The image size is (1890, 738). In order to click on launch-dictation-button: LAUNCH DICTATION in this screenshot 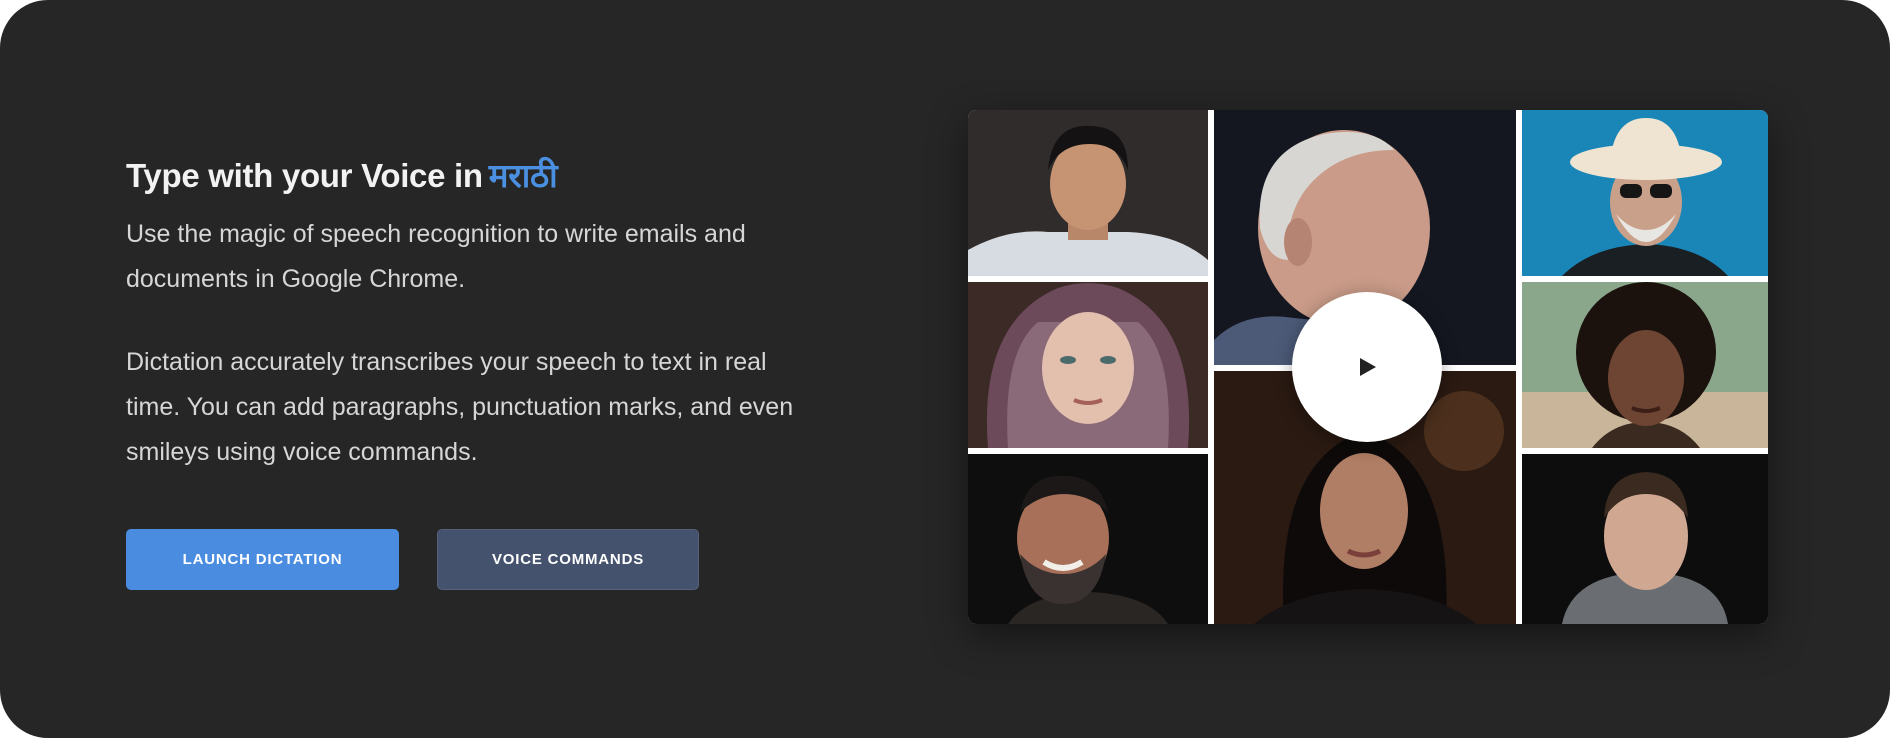, I will do `click(262, 559)`.